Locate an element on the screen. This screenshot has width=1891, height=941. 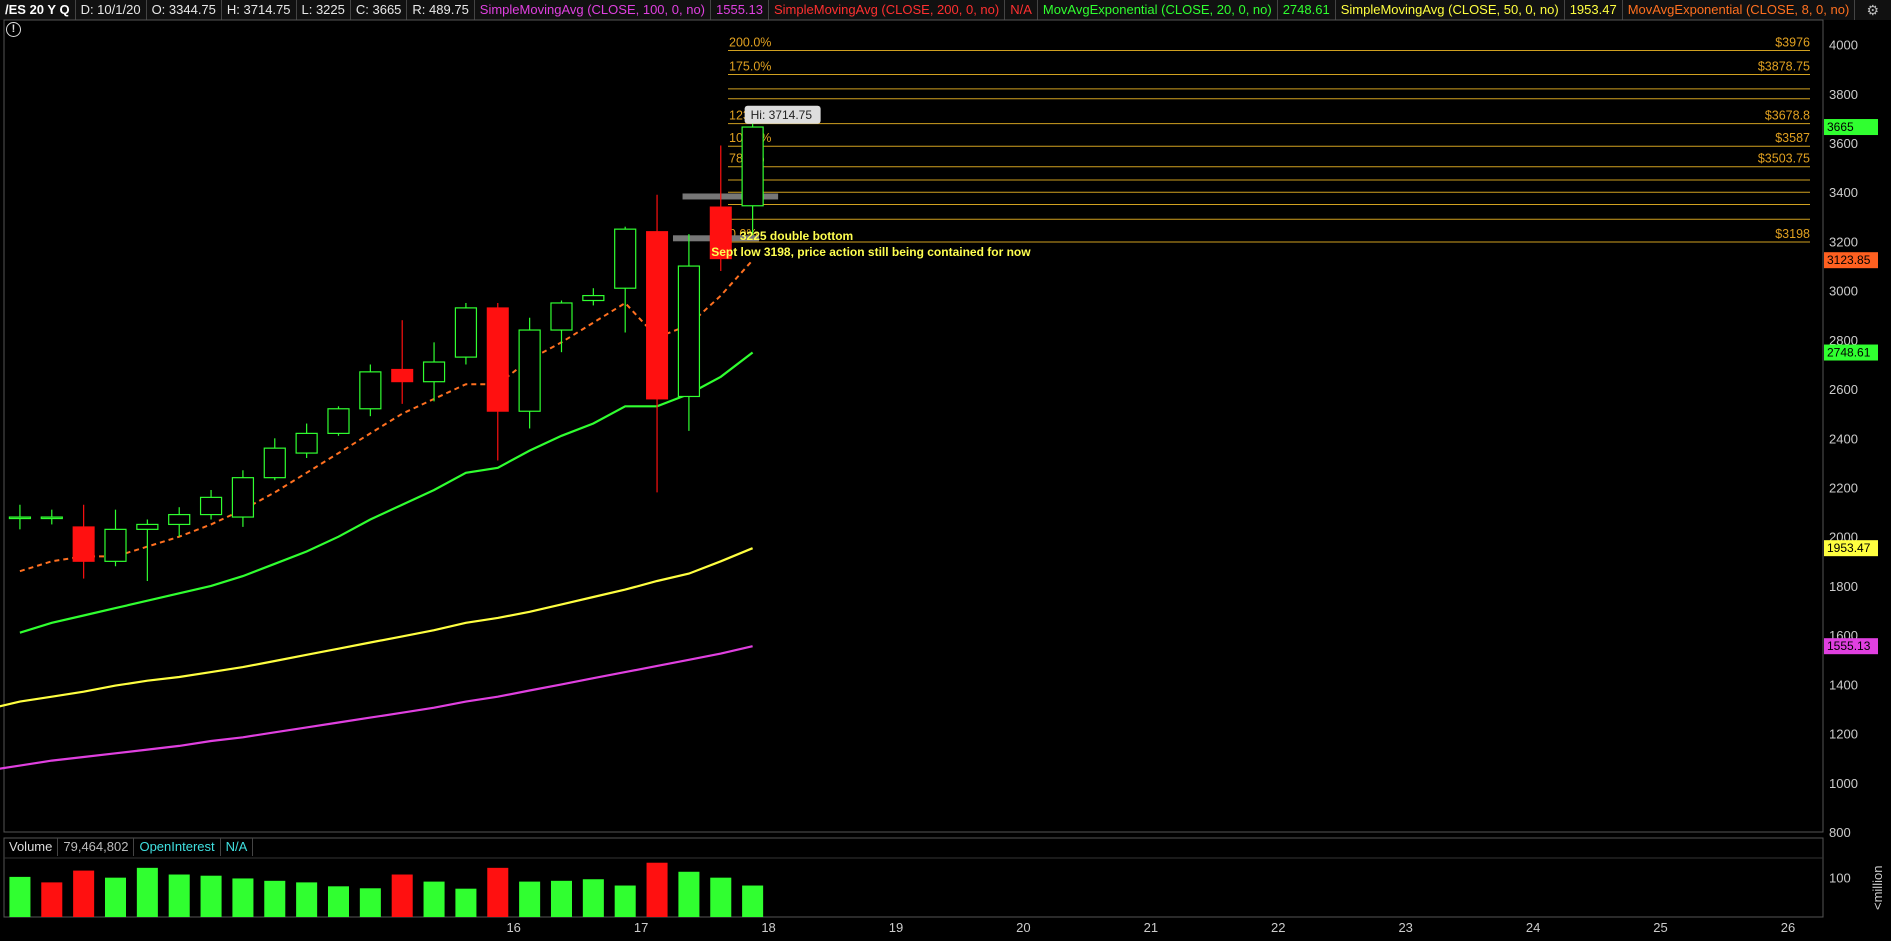
fib-level-price: $3503.75 is located at coordinates (1784, 159).